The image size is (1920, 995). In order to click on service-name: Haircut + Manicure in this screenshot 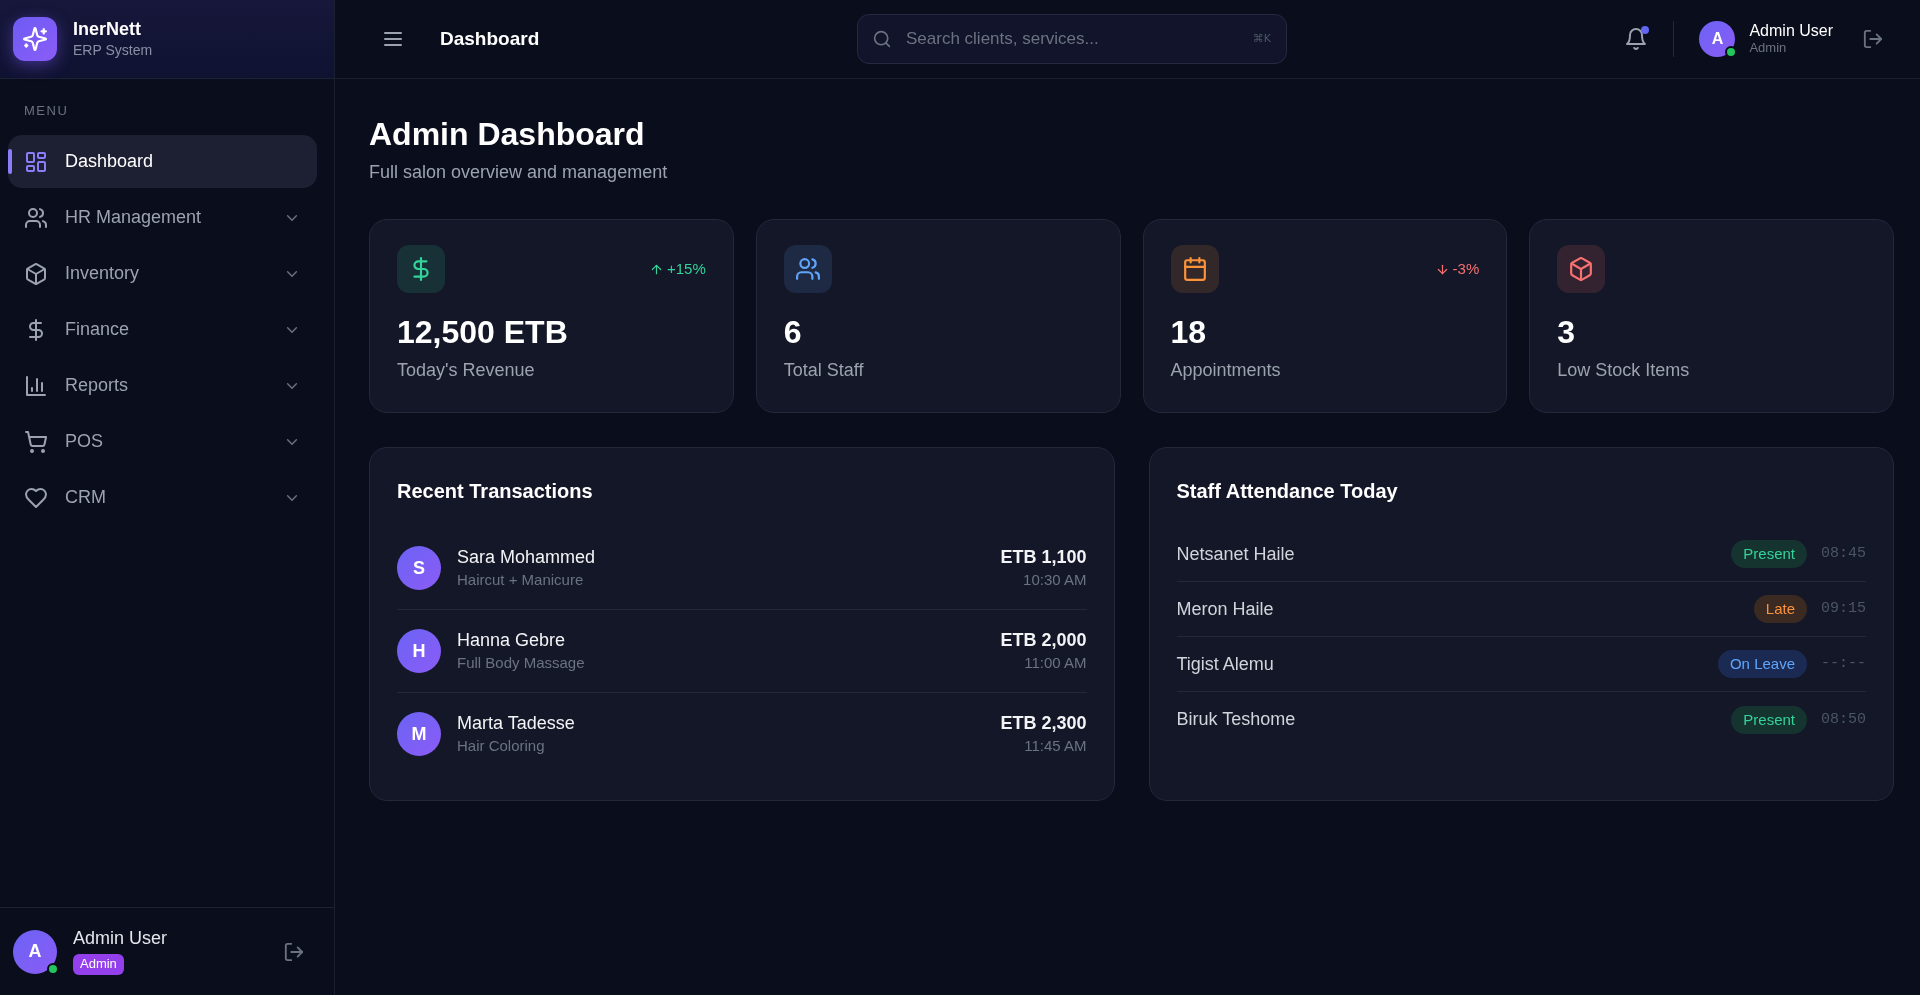, I will do `click(521, 580)`.